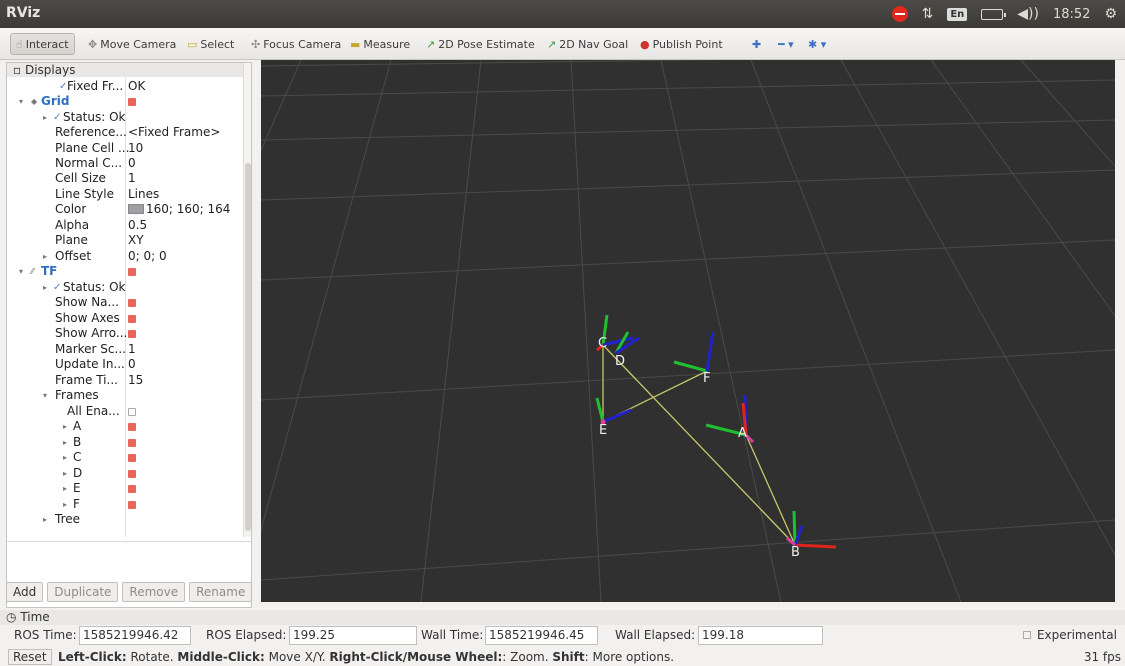 This screenshot has width=1125, height=666. Describe the element at coordinates (125, 101) in the screenshot. I see `tree-row-grid: ▾ ◆ Grid` at that location.